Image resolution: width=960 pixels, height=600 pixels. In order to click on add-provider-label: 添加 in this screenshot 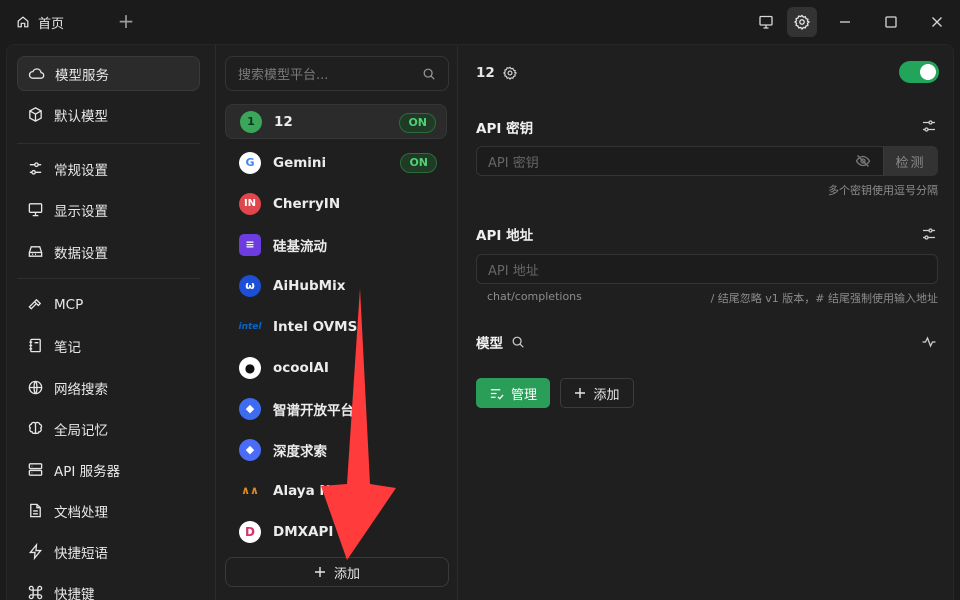, I will do `click(346, 574)`.